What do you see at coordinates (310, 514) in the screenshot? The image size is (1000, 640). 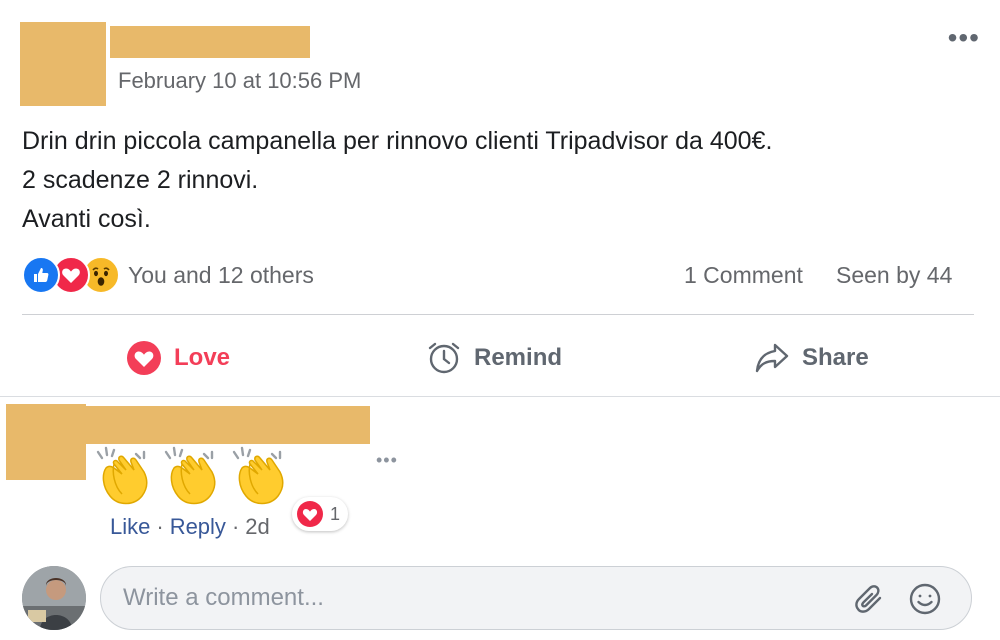 I see `love-icon` at bounding box center [310, 514].